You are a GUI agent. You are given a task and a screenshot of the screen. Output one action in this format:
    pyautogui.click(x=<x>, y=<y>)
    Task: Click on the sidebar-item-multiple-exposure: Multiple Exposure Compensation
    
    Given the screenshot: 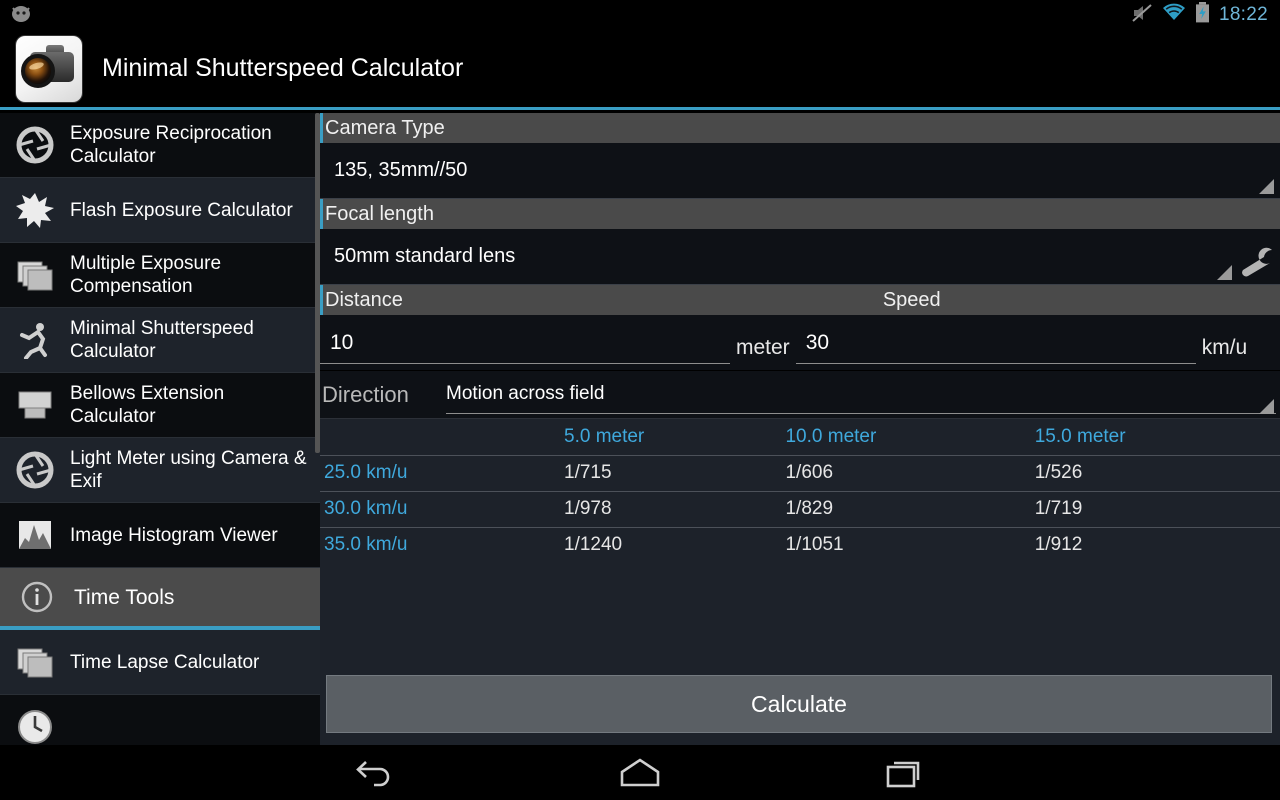 What is the action you would take?
    pyautogui.click(x=160, y=275)
    